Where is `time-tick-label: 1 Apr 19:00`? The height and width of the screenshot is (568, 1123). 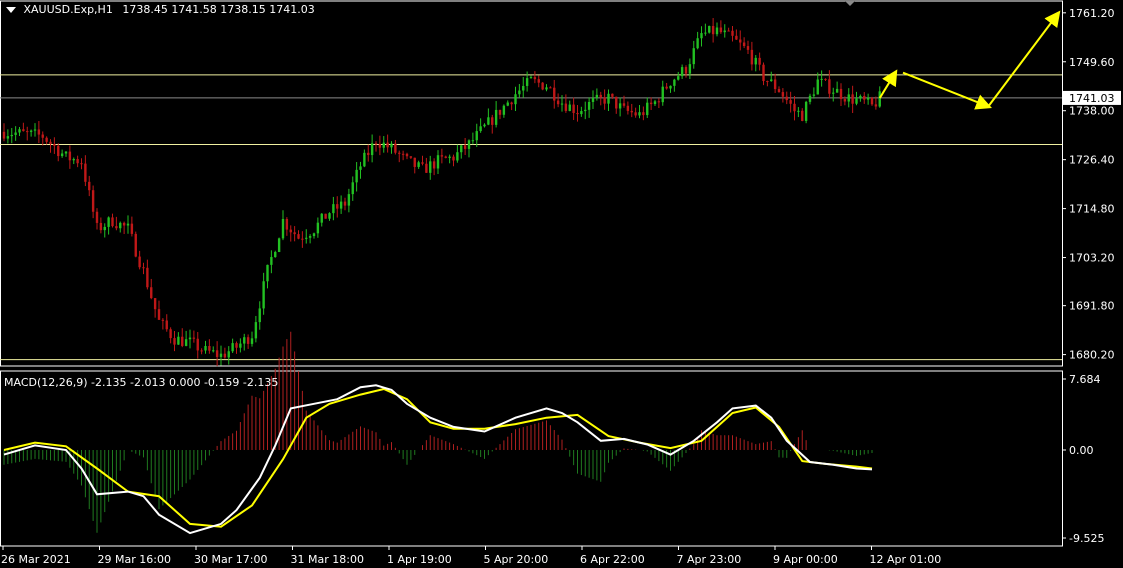 time-tick-label: 1 Apr 19:00 is located at coordinates (419, 559).